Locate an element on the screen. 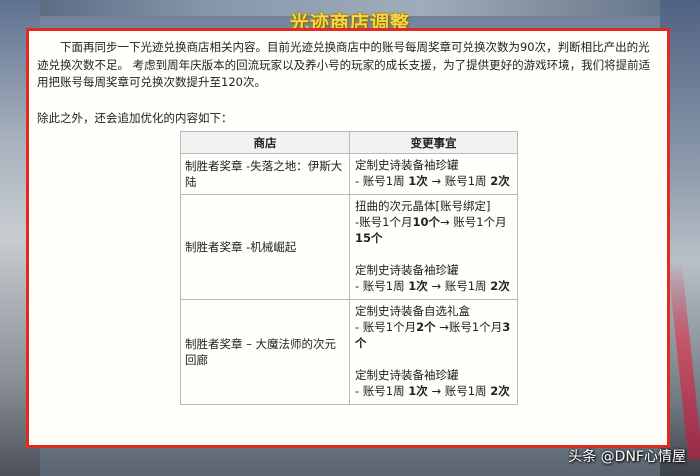 The width and height of the screenshot is (700, 476). change-item-detail: - 账号1个月2个 →账号1个月3个 is located at coordinates (433, 335).